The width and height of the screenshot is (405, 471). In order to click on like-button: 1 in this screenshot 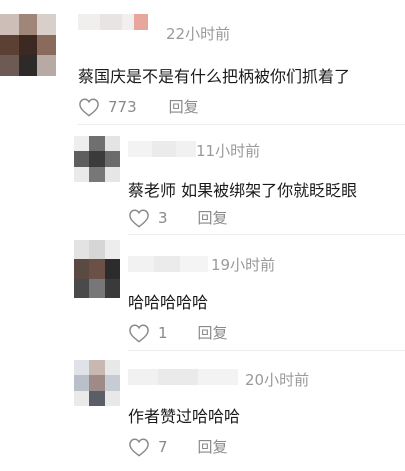, I will do `click(148, 333)`.